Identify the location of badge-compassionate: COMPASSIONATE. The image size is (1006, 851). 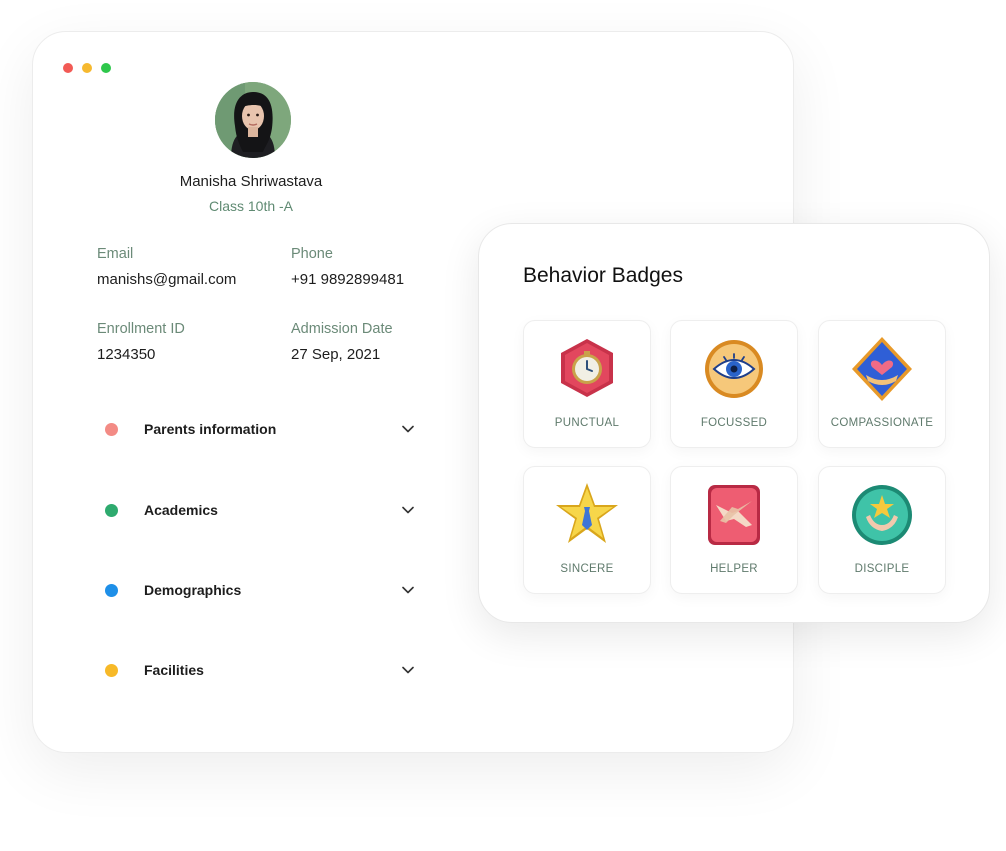
(882, 384).